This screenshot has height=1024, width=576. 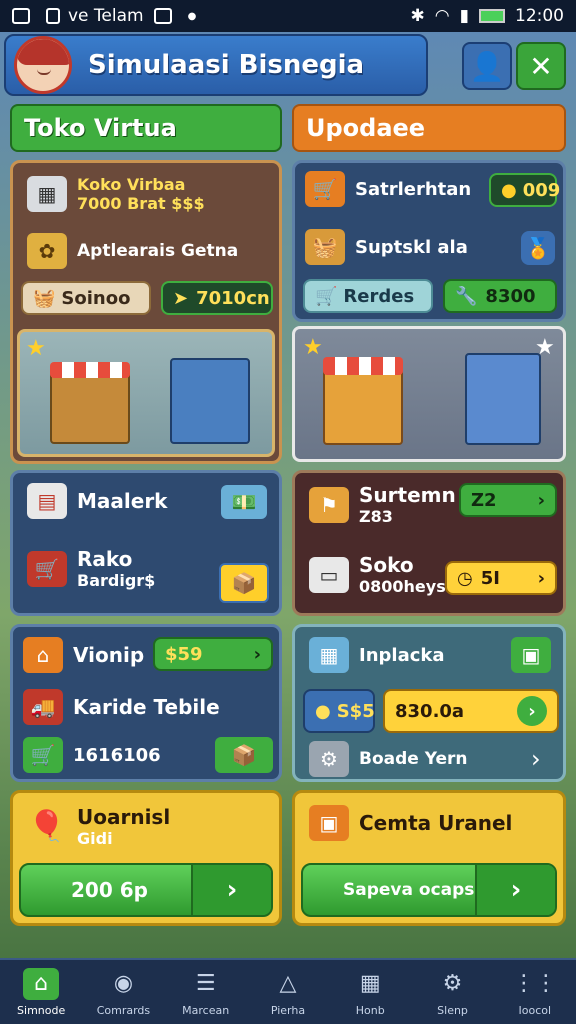 What do you see at coordinates (205, 983) in the screenshot?
I see `list-icon: ☰` at bounding box center [205, 983].